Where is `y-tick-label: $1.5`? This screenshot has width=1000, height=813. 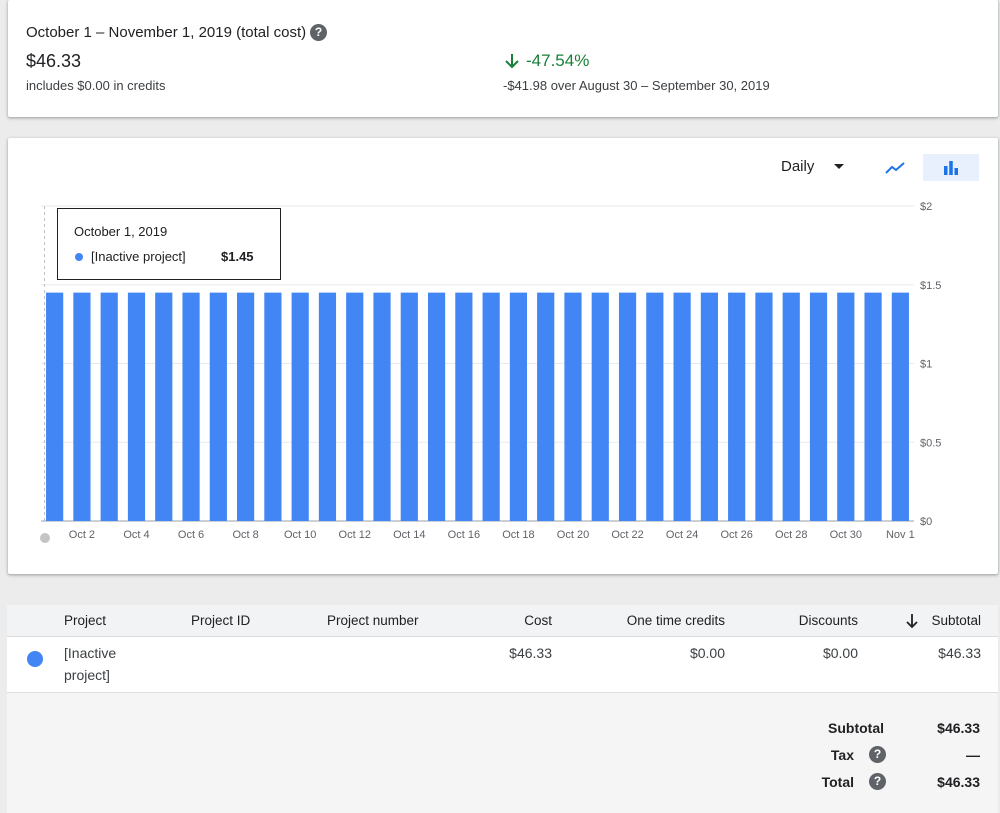
y-tick-label: $1.5 is located at coordinates (930, 286).